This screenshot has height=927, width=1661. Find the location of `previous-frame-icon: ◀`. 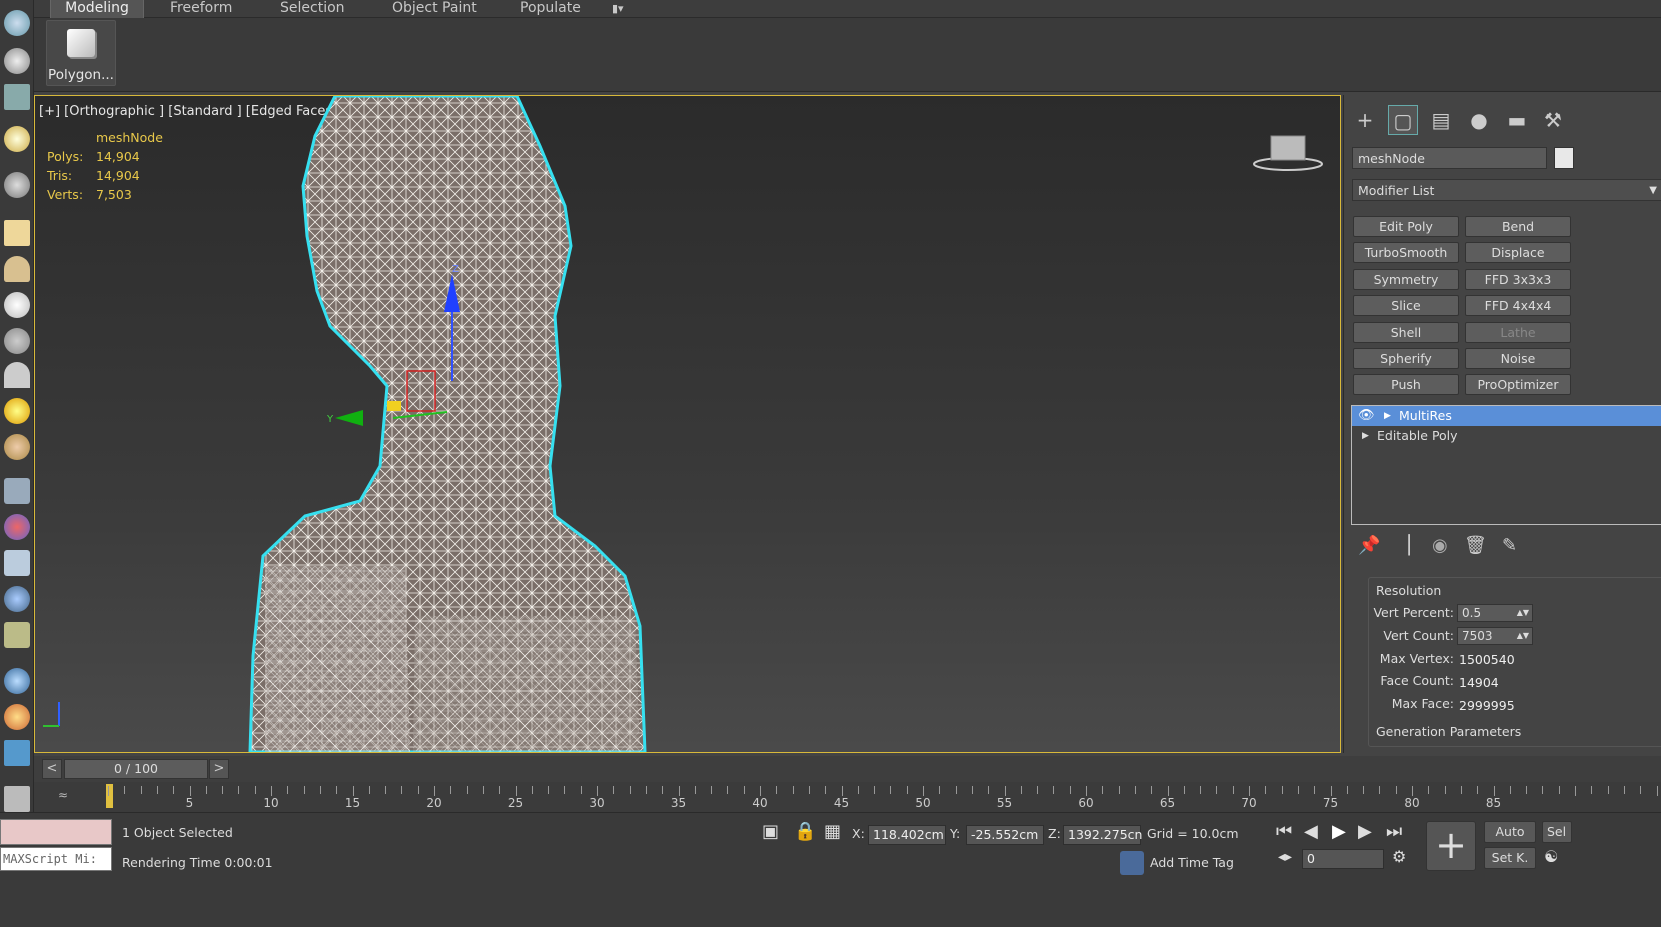

previous-frame-icon: ◀ is located at coordinates (1311, 831).